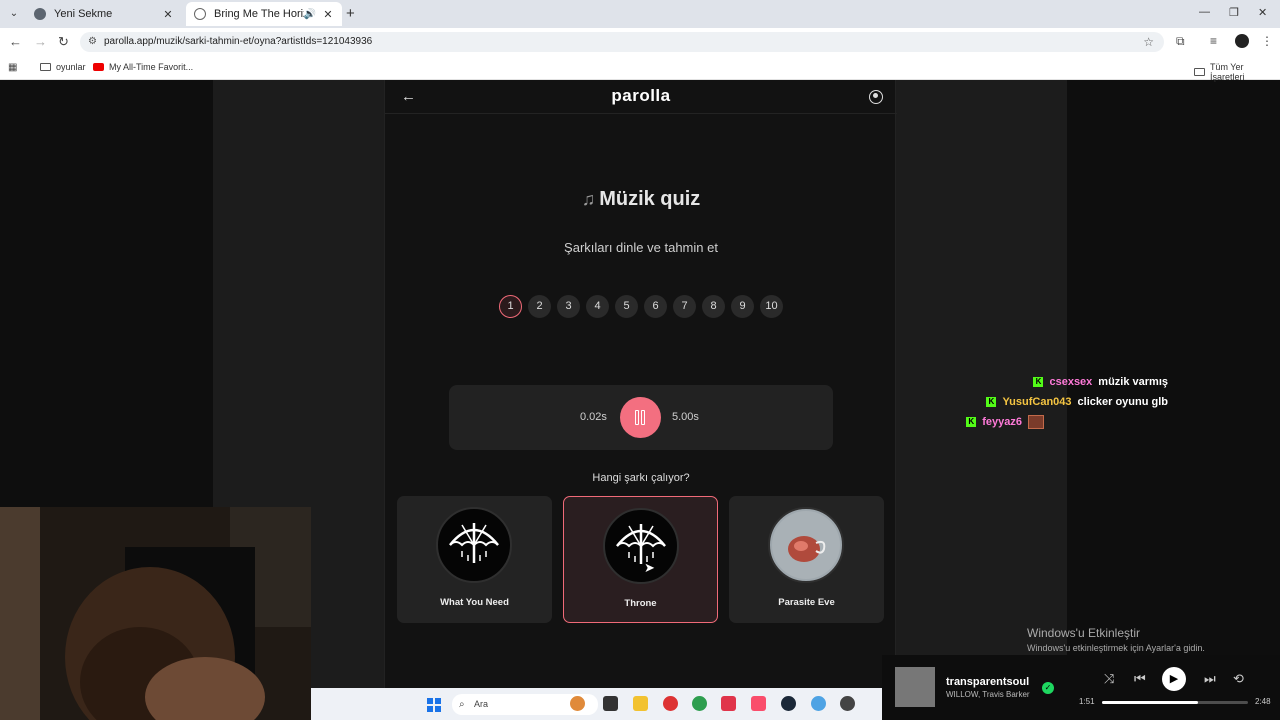 This screenshot has width=1280, height=720. What do you see at coordinates (876, 97) in the screenshot?
I see `user-icon` at bounding box center [876, 97].